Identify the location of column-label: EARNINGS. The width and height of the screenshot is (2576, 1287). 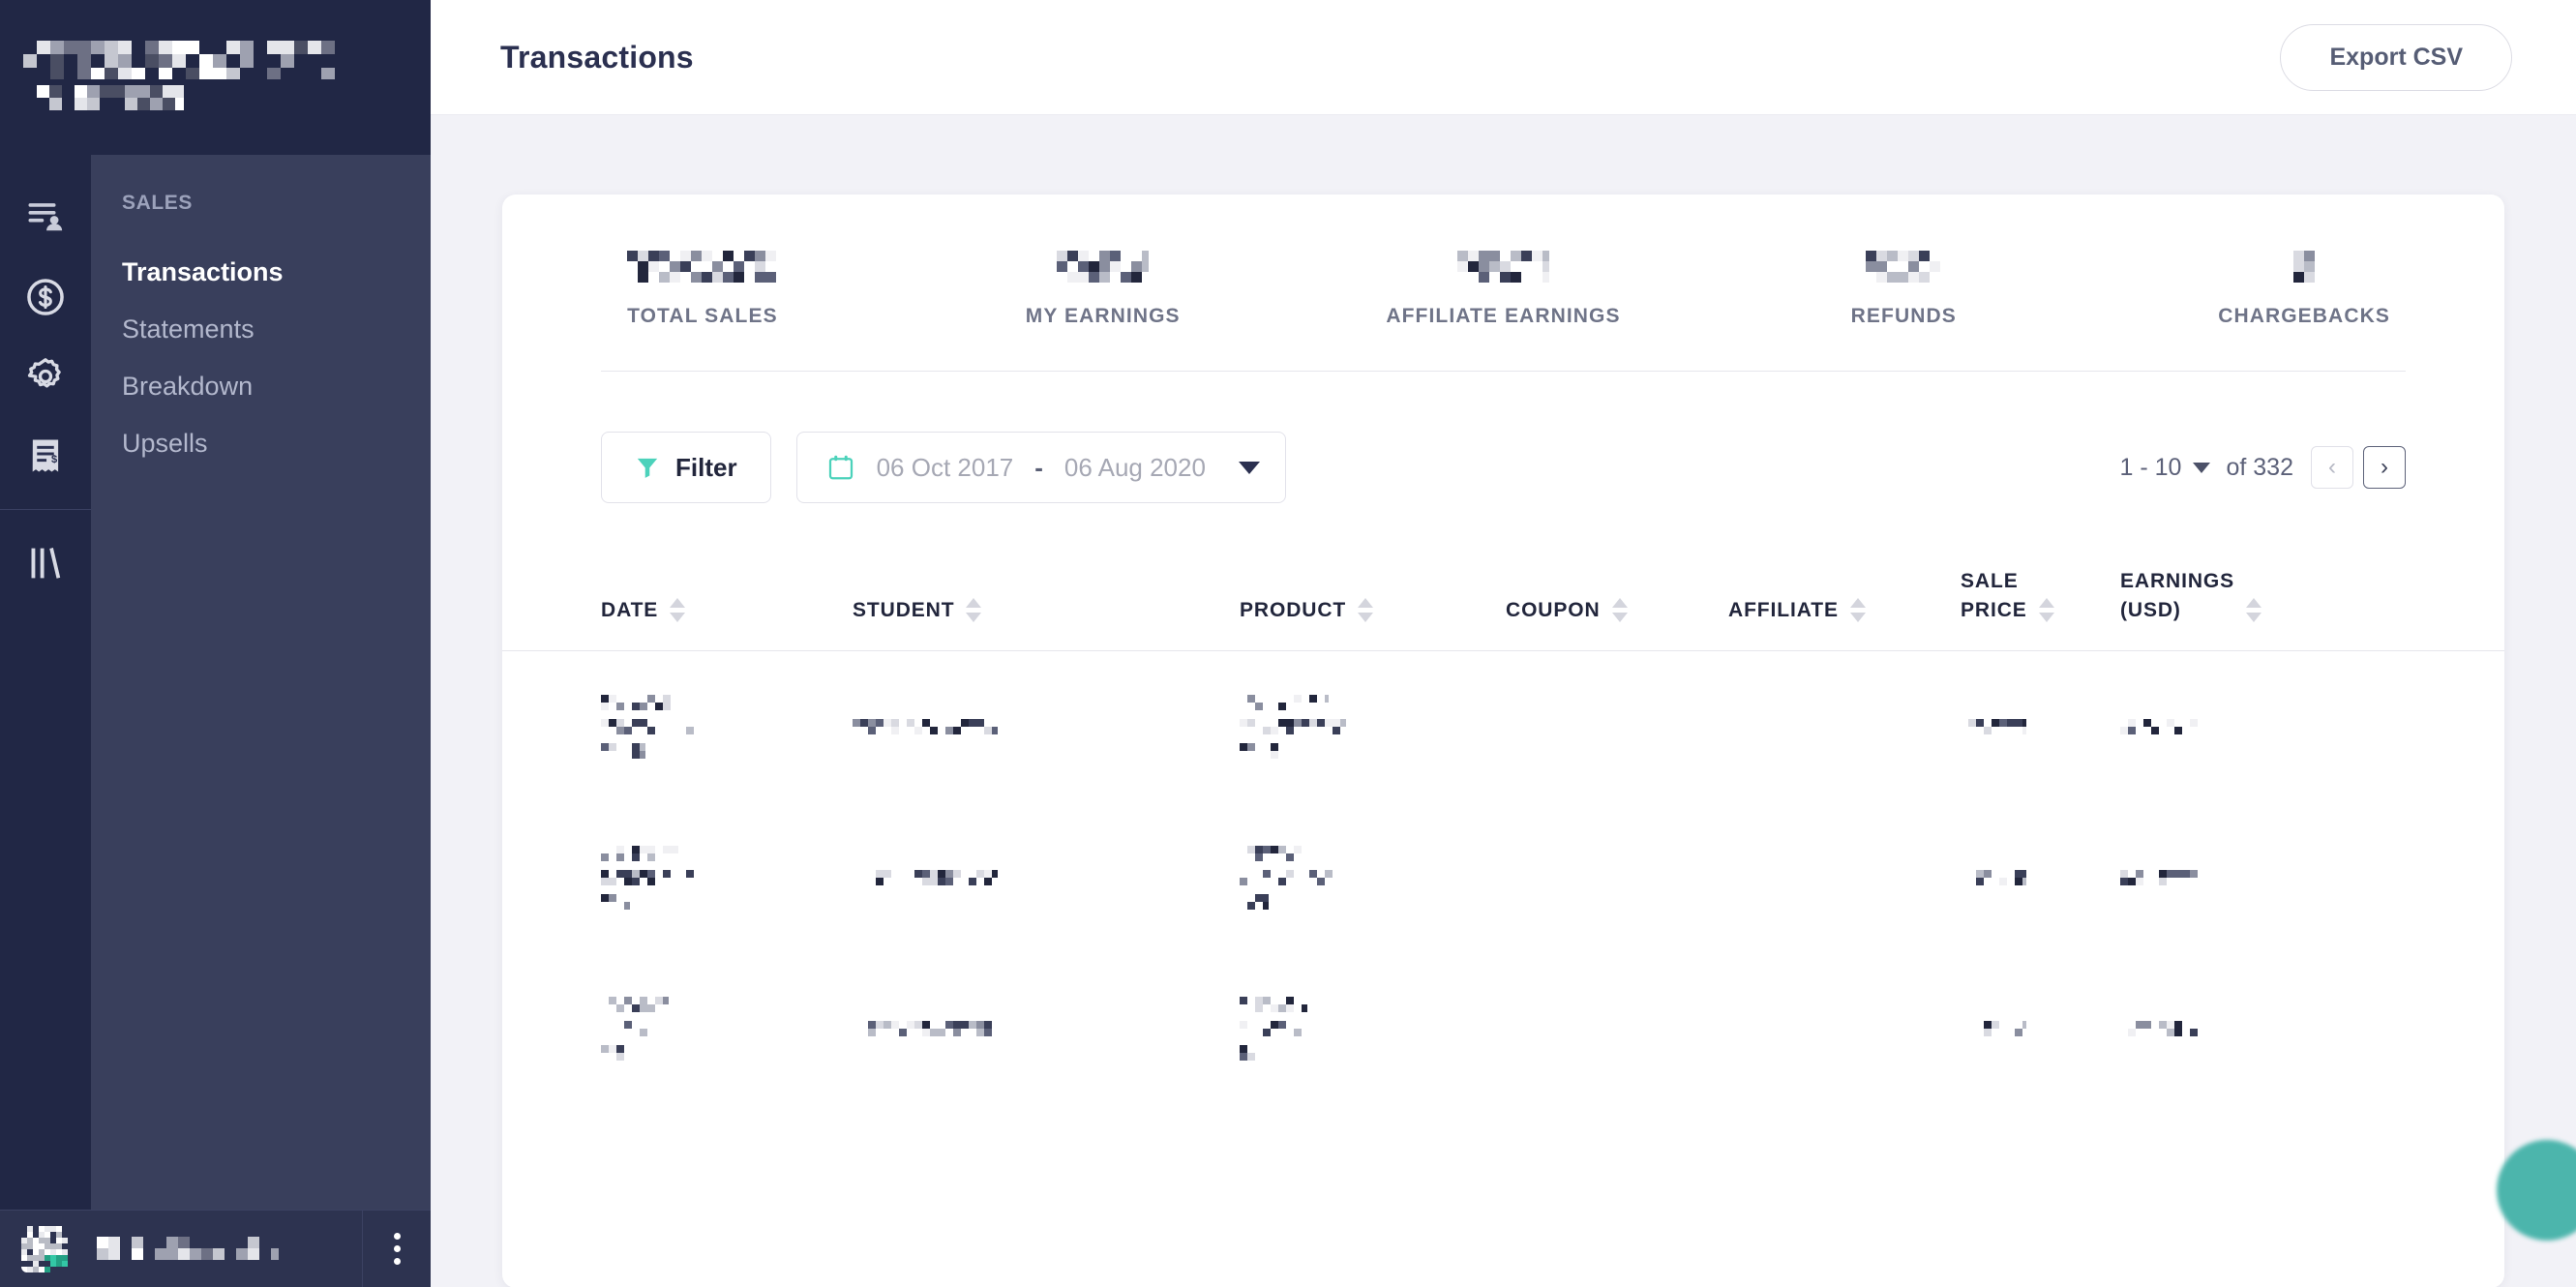
(2177, 581).